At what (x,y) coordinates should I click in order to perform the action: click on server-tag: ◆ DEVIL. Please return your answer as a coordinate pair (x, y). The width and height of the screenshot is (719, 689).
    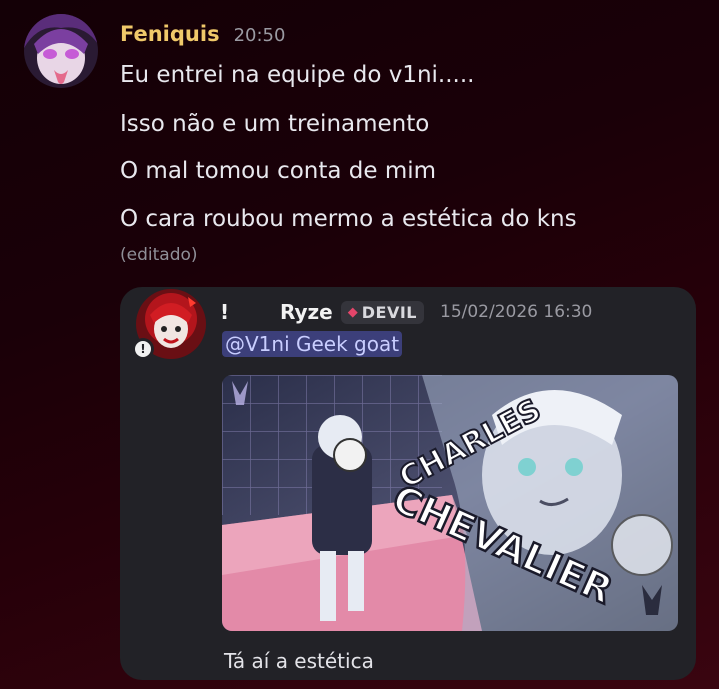
    Looking at the image, I should click on (382, 312).